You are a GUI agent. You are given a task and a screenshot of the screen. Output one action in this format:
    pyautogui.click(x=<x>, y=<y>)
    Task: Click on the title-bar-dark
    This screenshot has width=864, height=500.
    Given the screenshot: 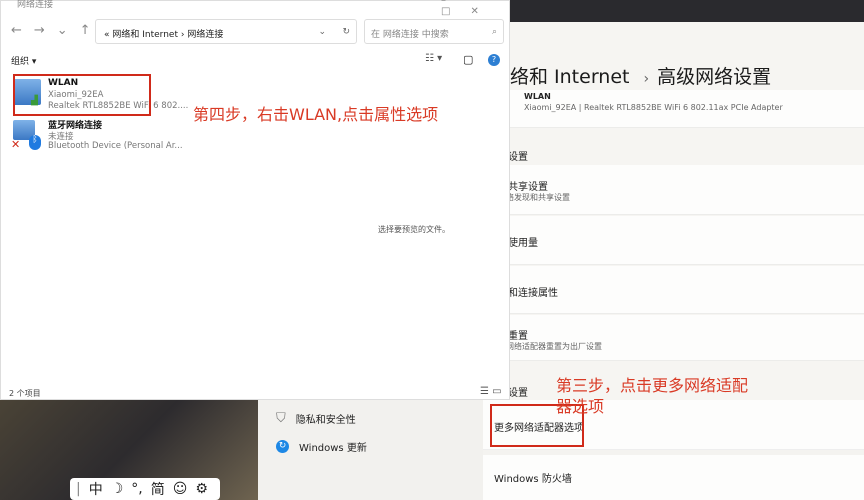 What is the action you would take?
    pyautogui.click(x=687, y=11)
    